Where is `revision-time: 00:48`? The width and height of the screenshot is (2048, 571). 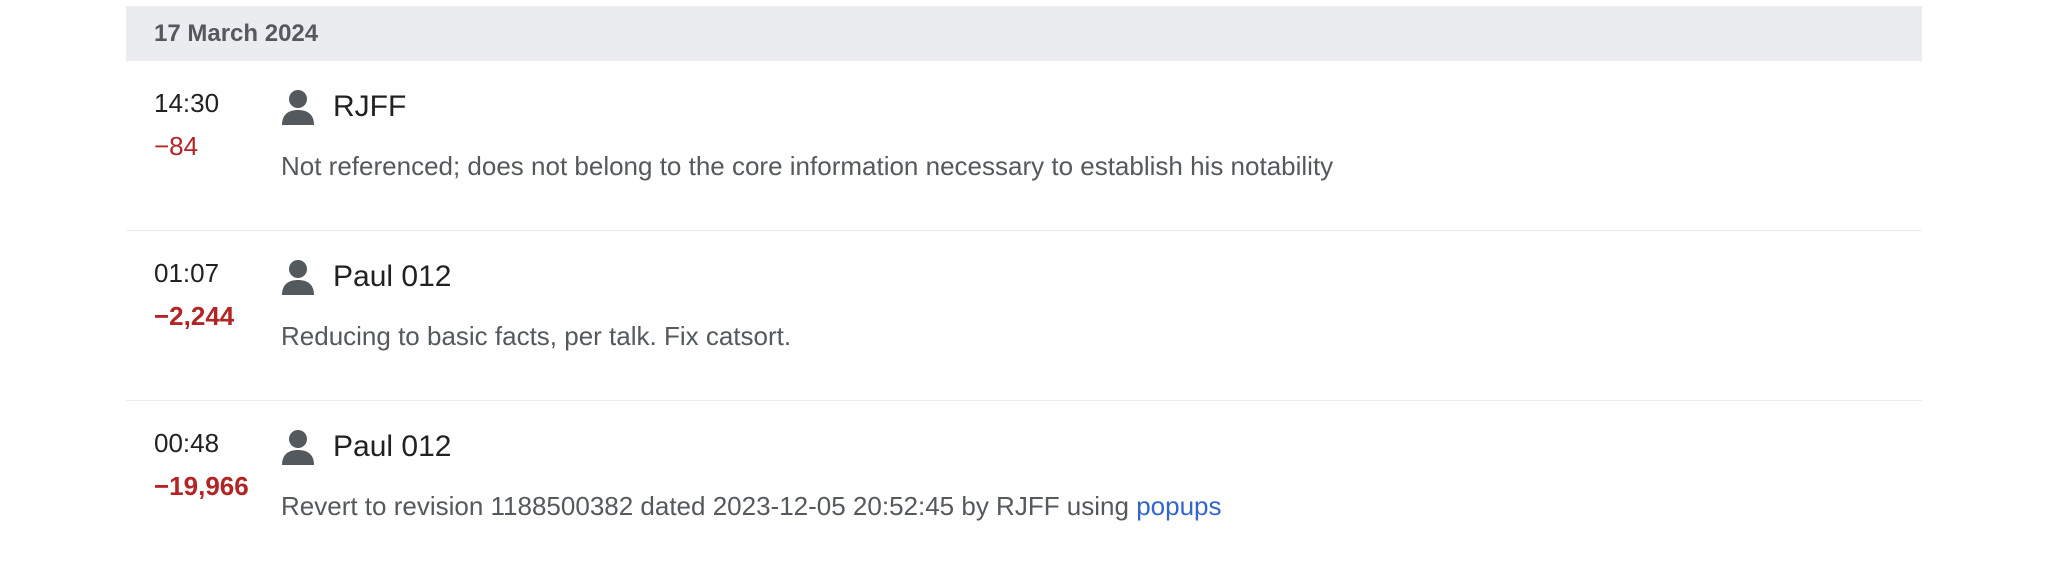 revision-time: 00:48 is located at coordinates (186, 443).